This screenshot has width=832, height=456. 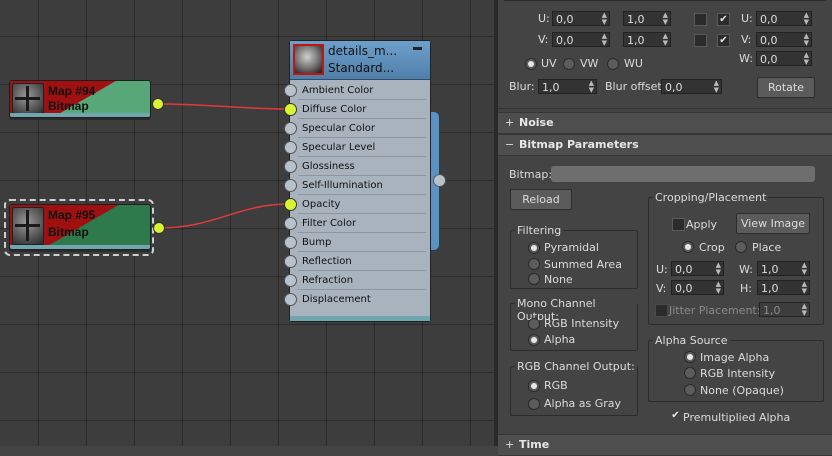 What do you see at coordinates (362, 243) in the screenshot?
I see `slot-bump: Bump` at bounding box center [362, 243].